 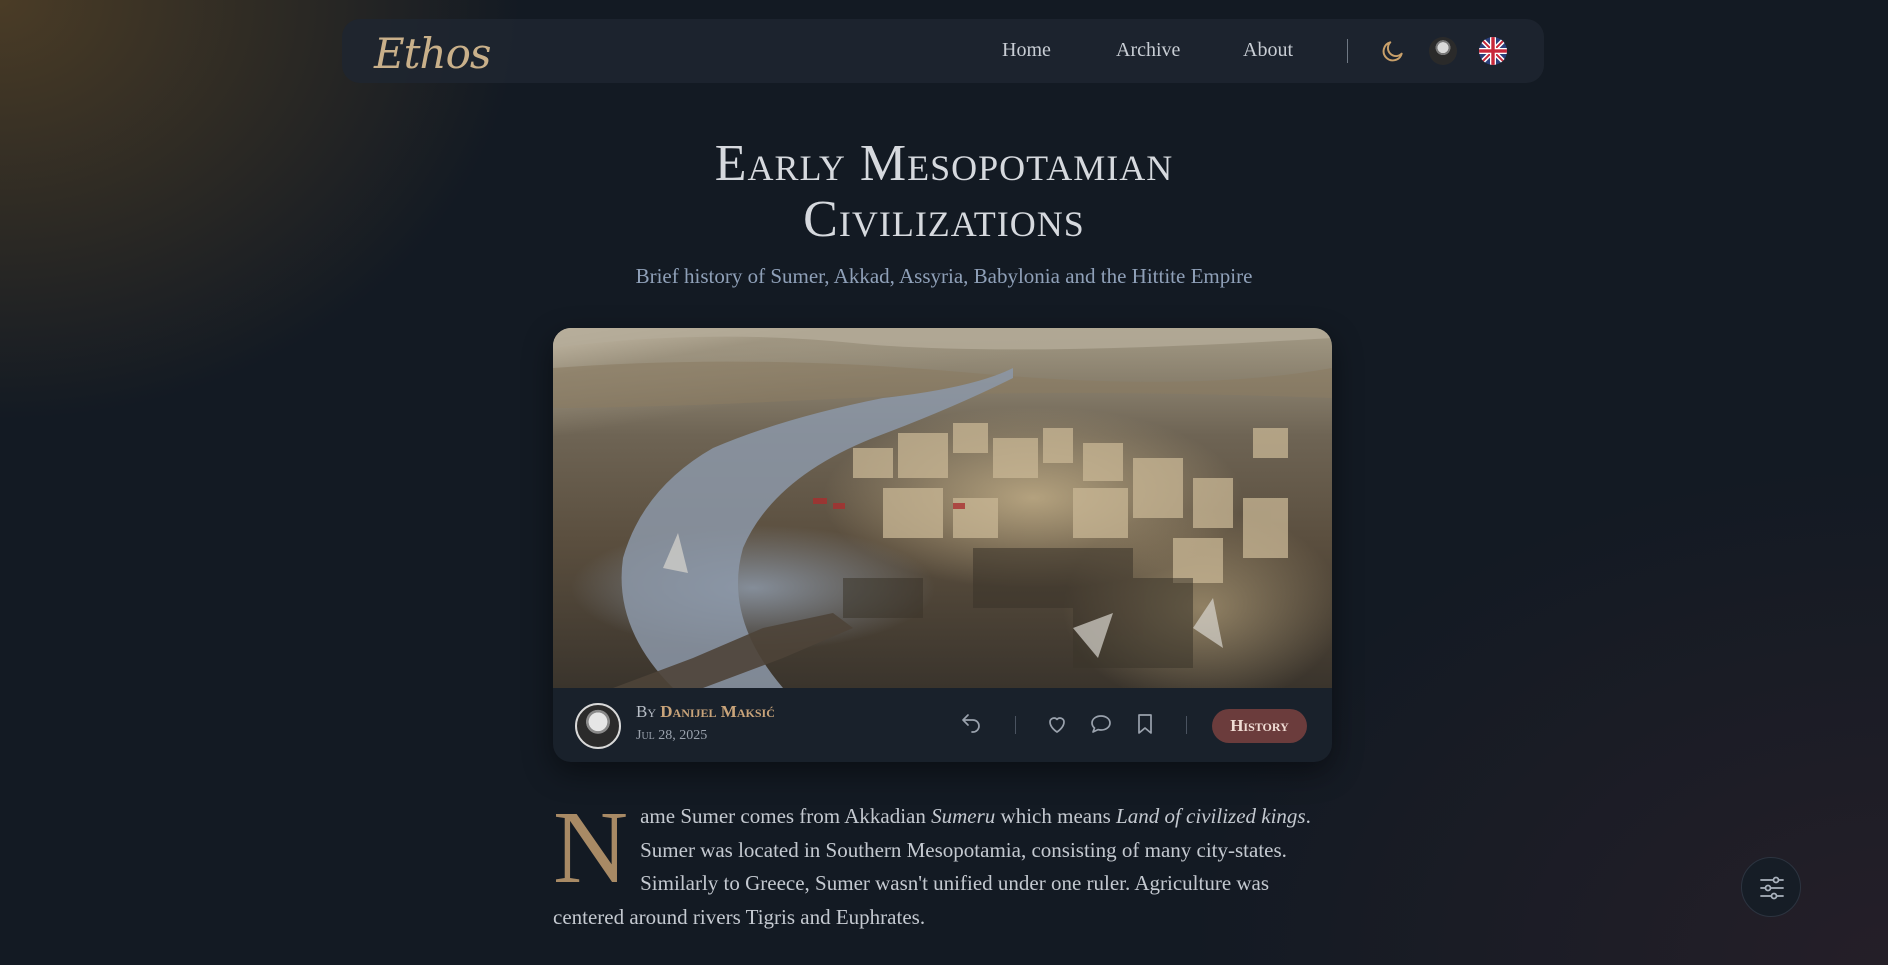 What do you see at coordinates (591, 847) in the screenshot?
I see `drop-cap: N` at bounding box center [591, 847].